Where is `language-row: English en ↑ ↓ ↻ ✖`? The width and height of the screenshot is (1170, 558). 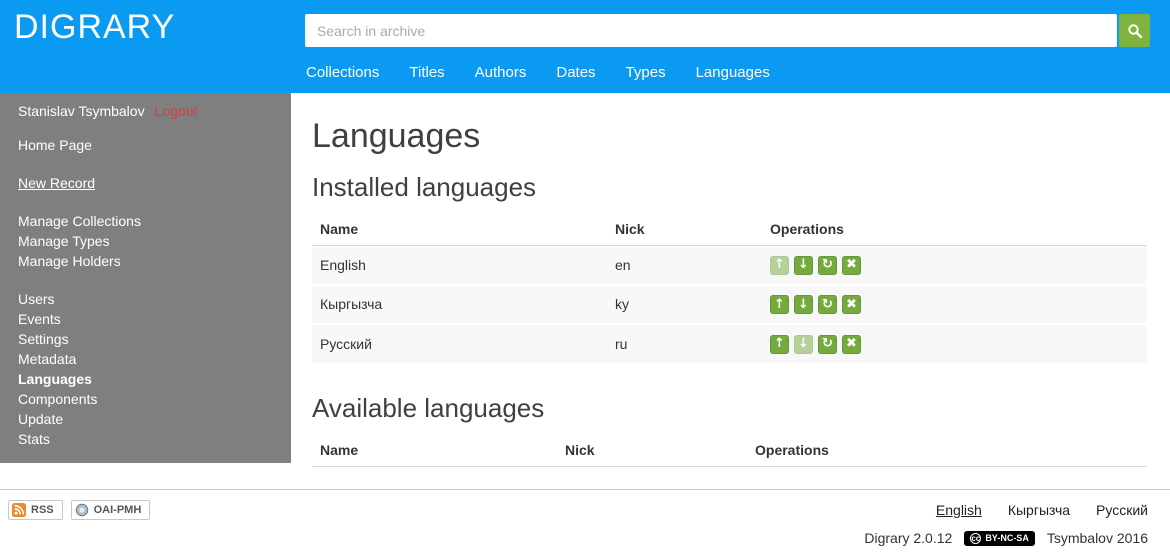 language-row: English en ↑ ↓ ↻ ✖ is located at coordinates (729, 265).